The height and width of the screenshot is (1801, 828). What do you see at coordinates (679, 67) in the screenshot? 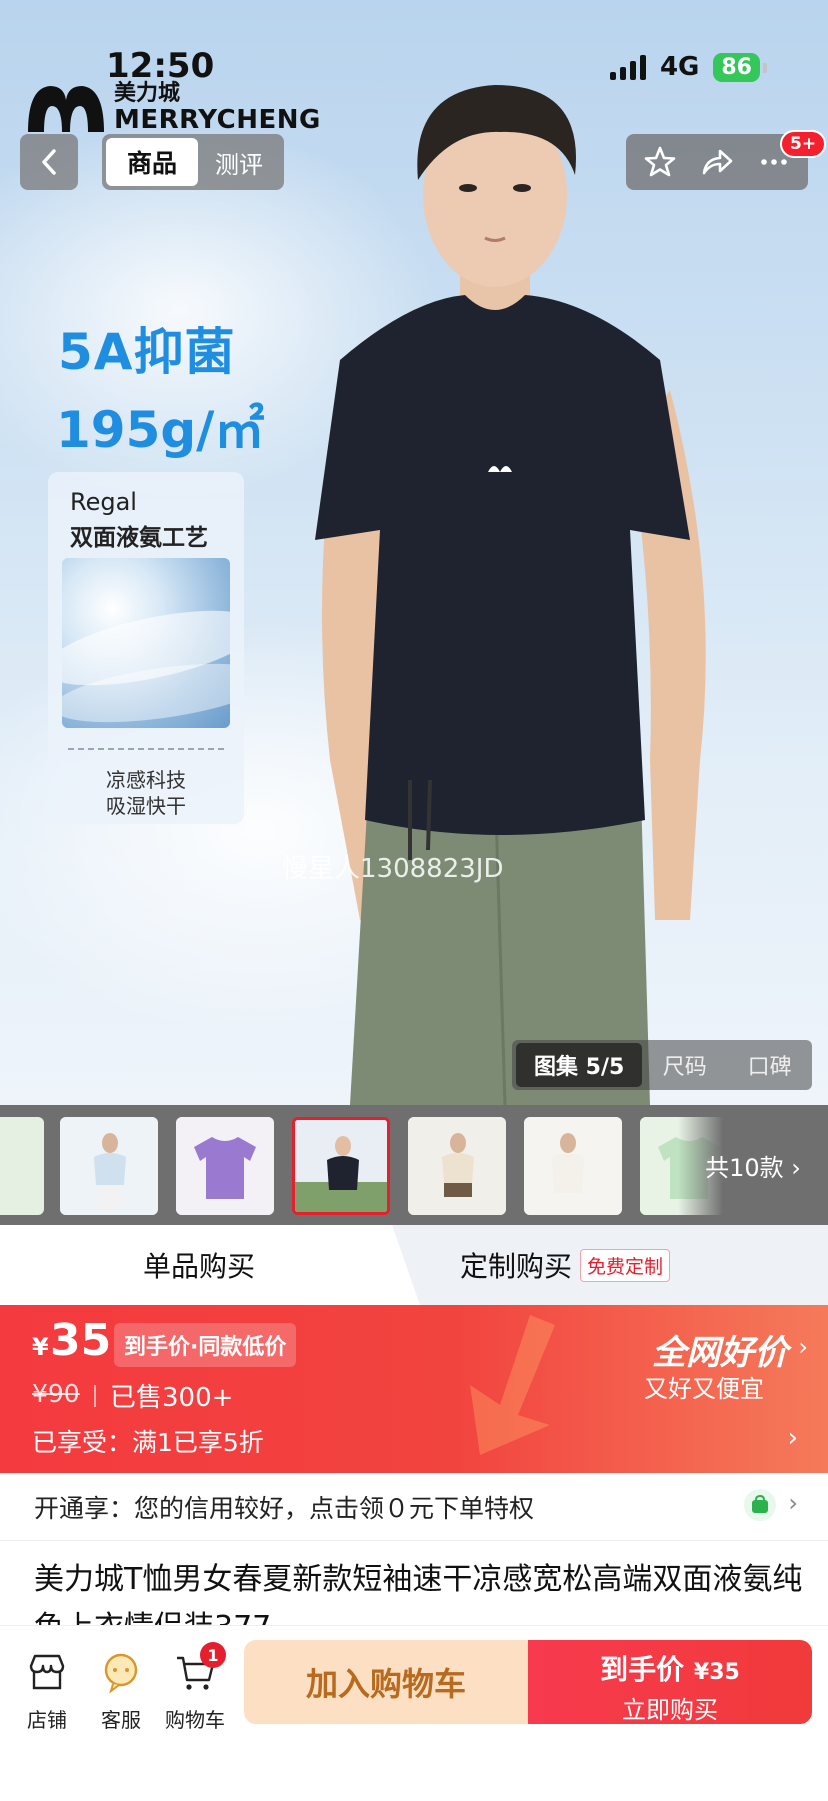
I see `network-type: 4G` at bounding box center [679, 67].